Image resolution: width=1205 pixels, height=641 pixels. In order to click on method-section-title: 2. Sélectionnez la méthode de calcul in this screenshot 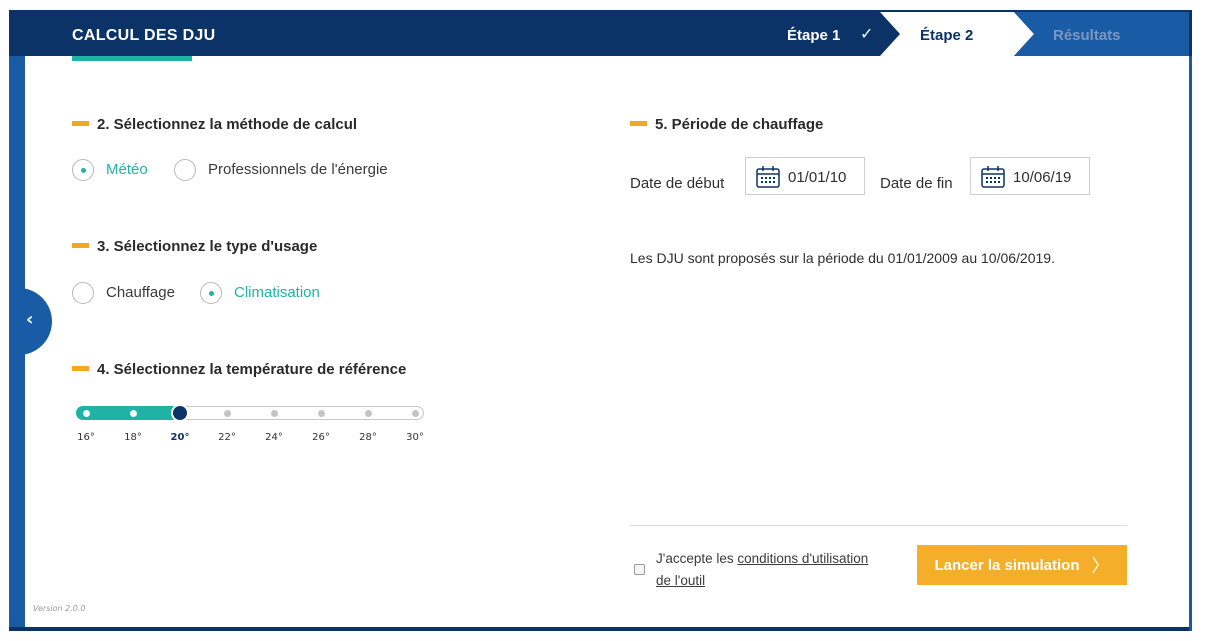, I will do `click(214, 124)`.